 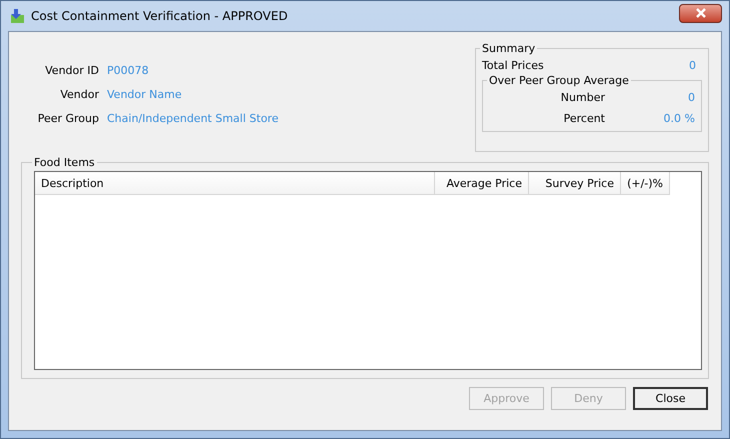 What do you see at coordinates (670, 398) in the screenshot?
I see `dialog-button: Close` at bounding box center [670, 398].